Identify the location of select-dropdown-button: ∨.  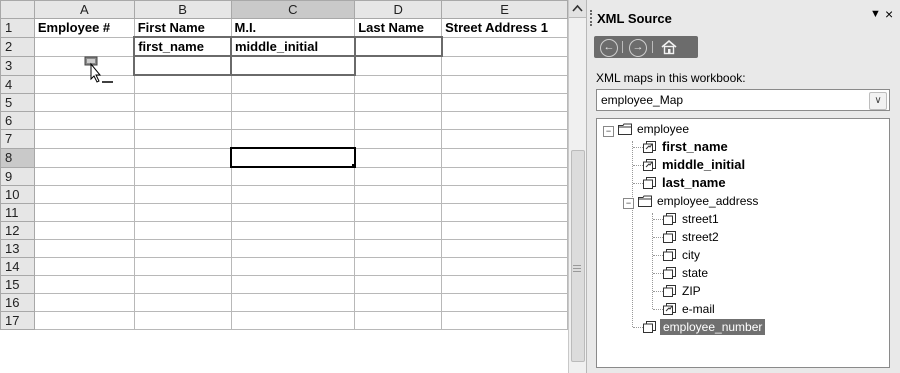
(878, 101).